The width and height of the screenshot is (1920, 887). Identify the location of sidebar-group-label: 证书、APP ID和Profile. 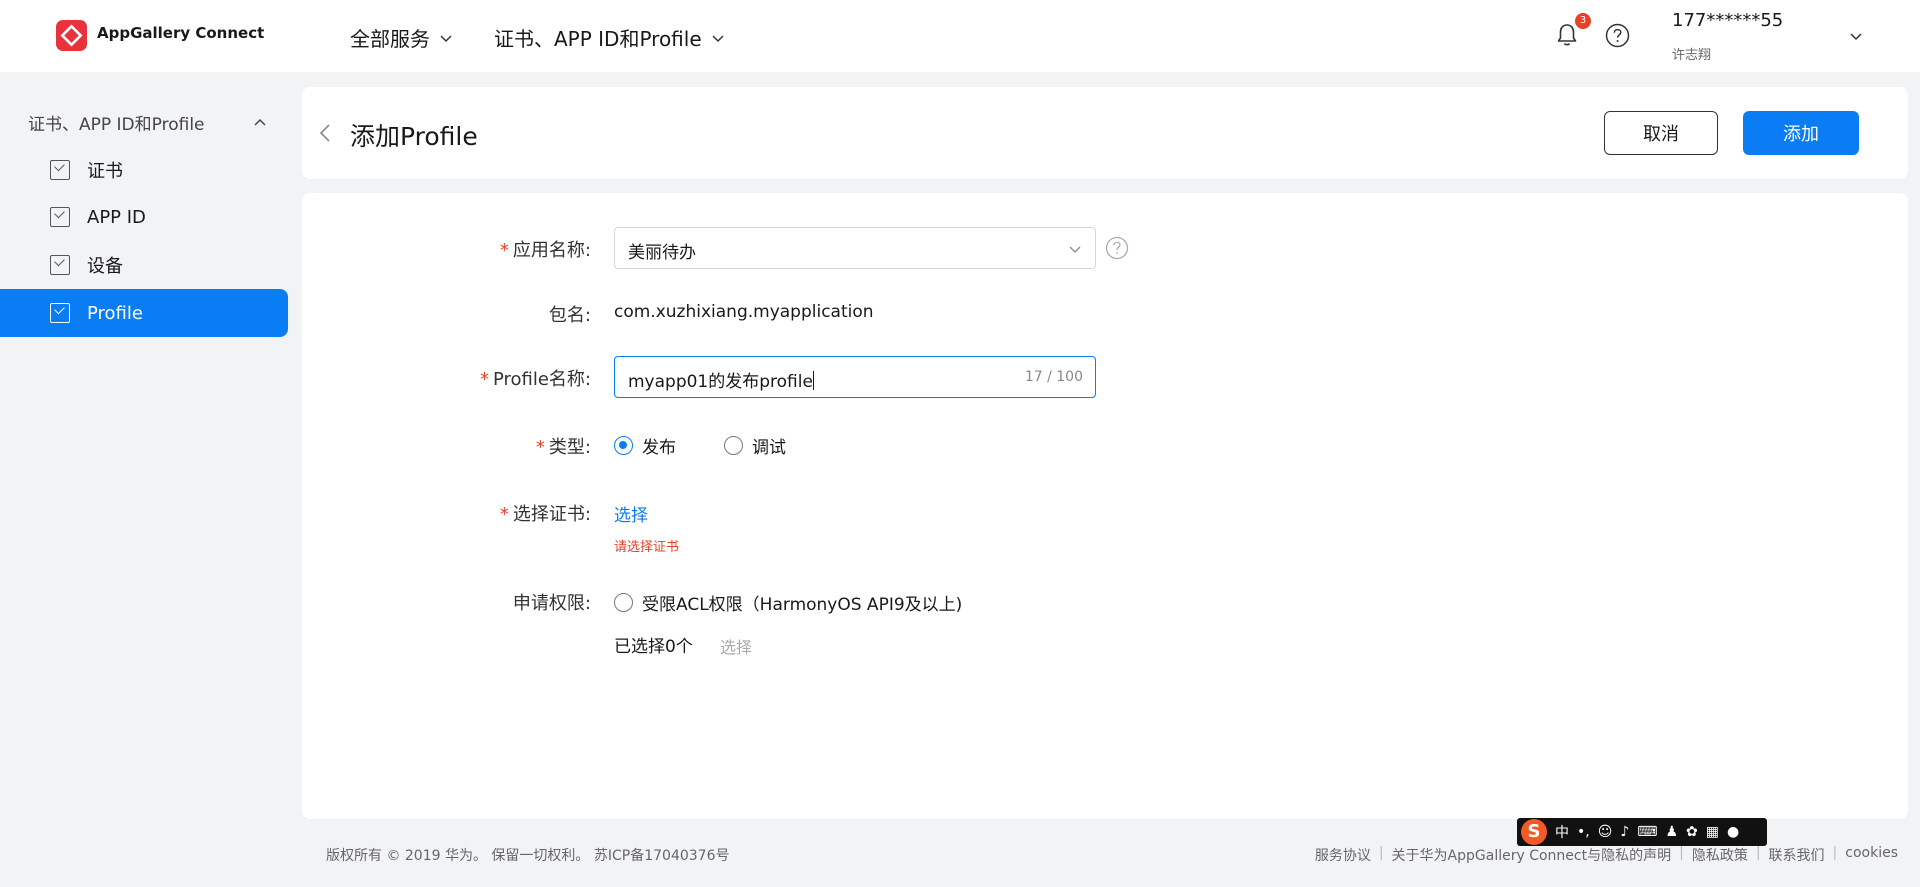
(116, 125).